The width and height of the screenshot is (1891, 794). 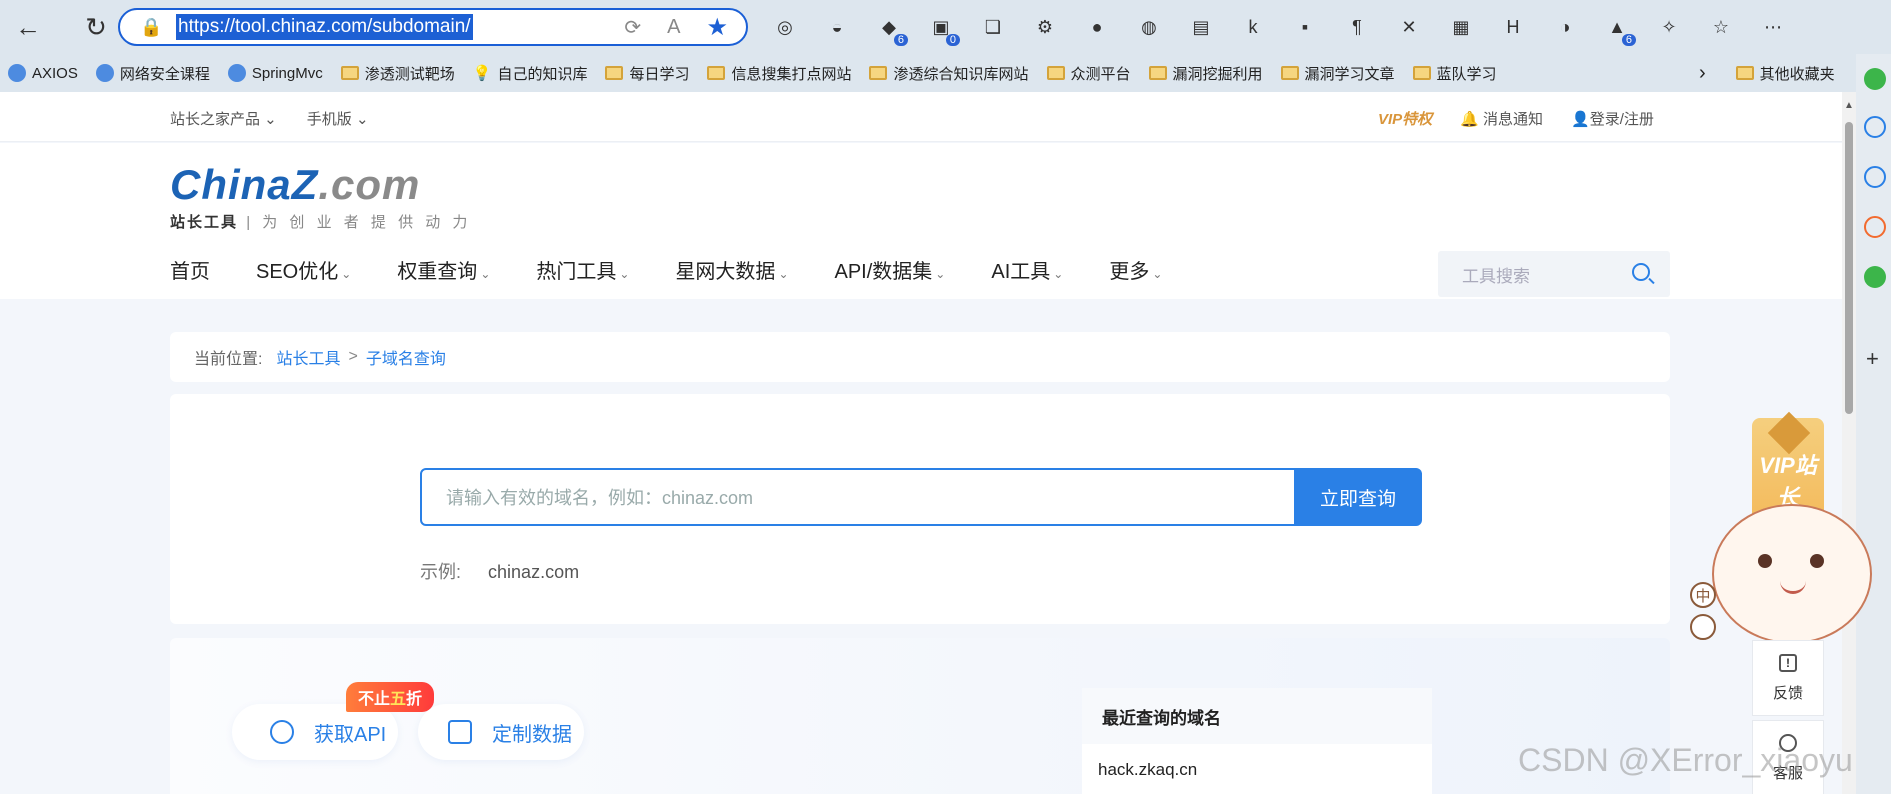 I want to click on add-icon: +, so click(x=1872, y=359).